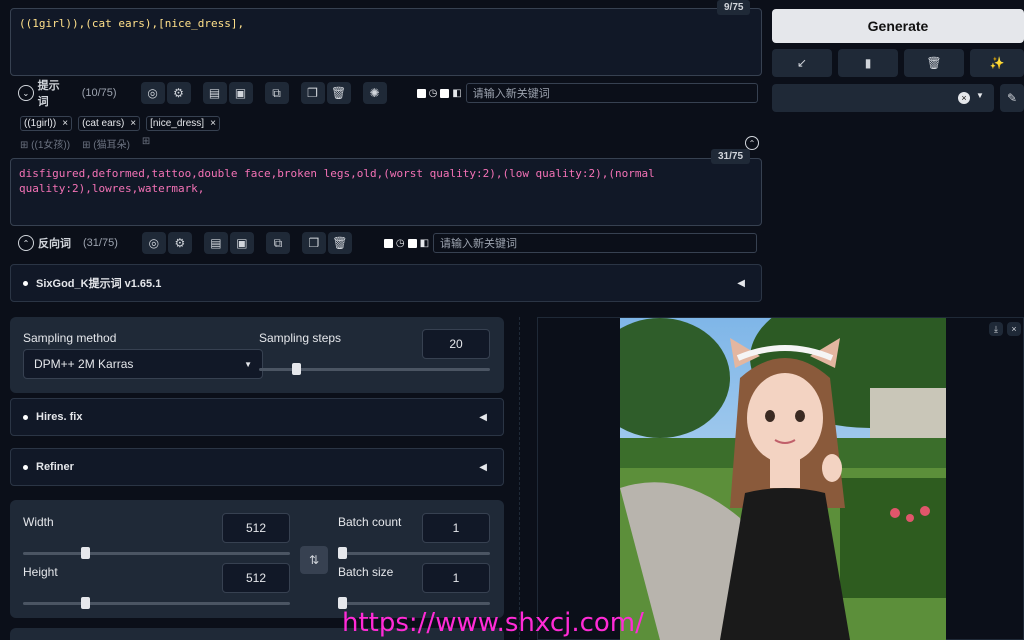 The image size is (1024, 640). What do you see at coordinates (370, 522) in the screenshot?
I see `batch-count-label: Batch count` at bounding box center [370, 522].